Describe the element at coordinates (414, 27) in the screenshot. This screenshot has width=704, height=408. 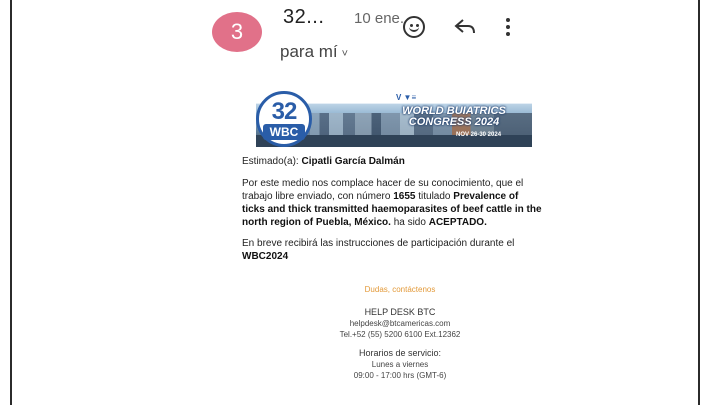
I see `emoji-icon` at that location.